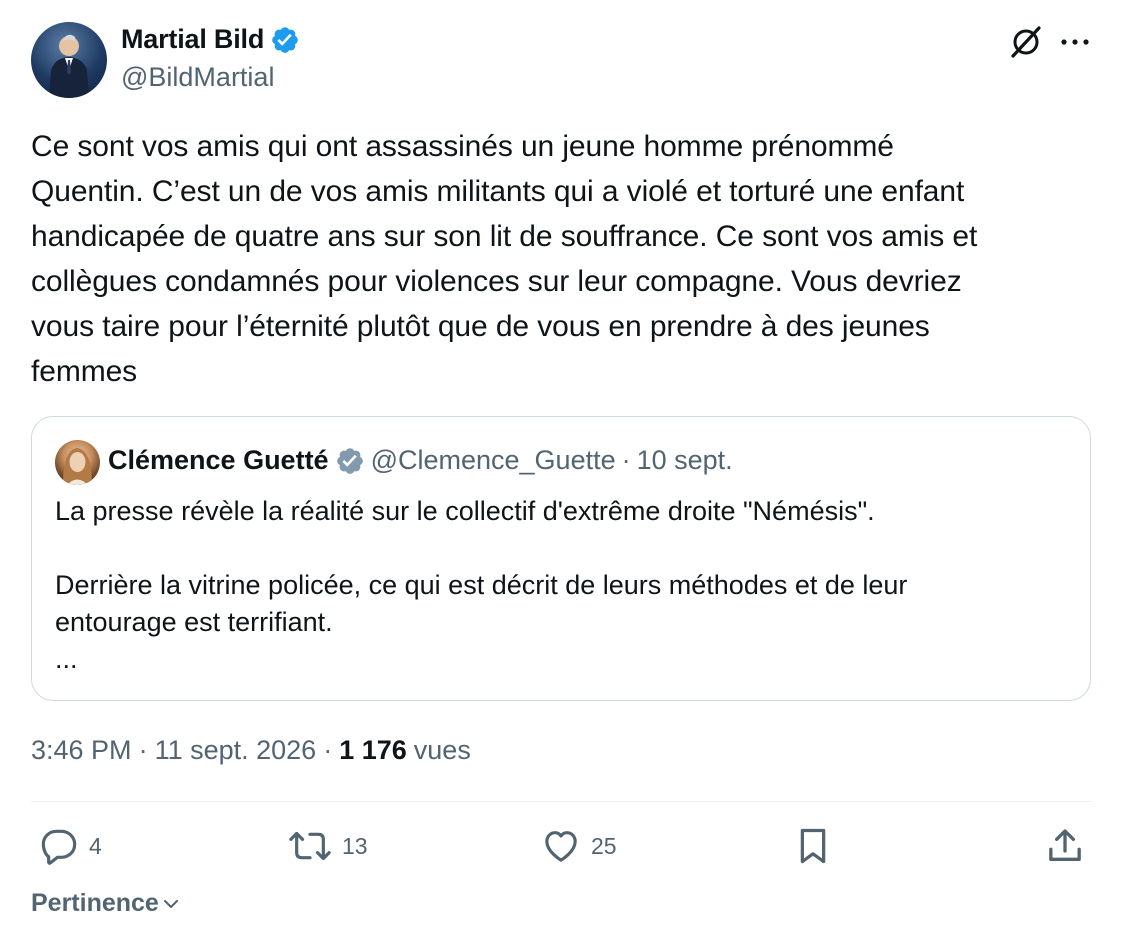  I want to click on tweet-date: 11 sept. 2026, so click(236, 750).